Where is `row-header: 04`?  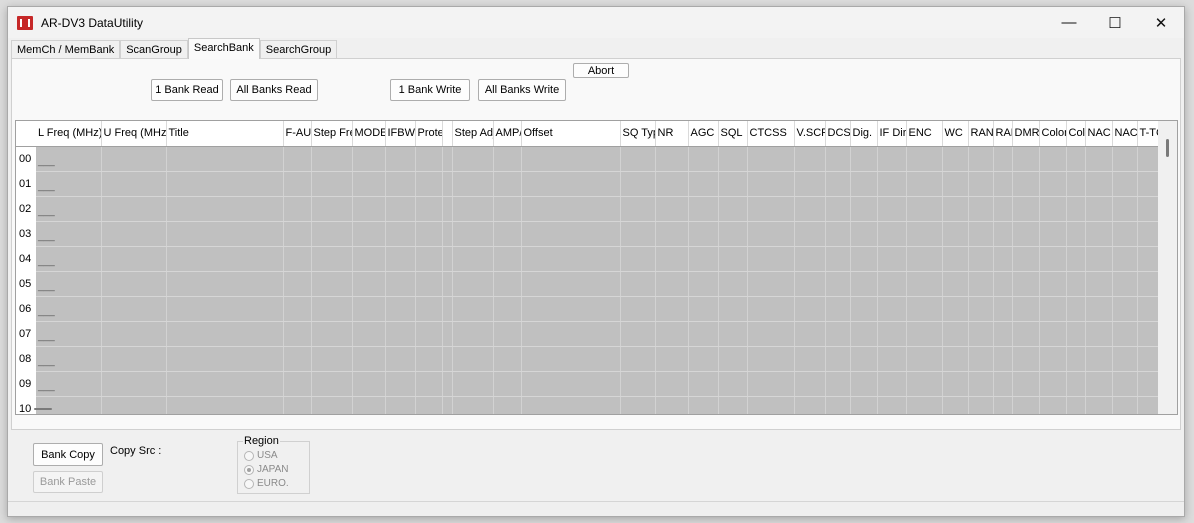
row-header: 04 is located at coordinates (26, 258).